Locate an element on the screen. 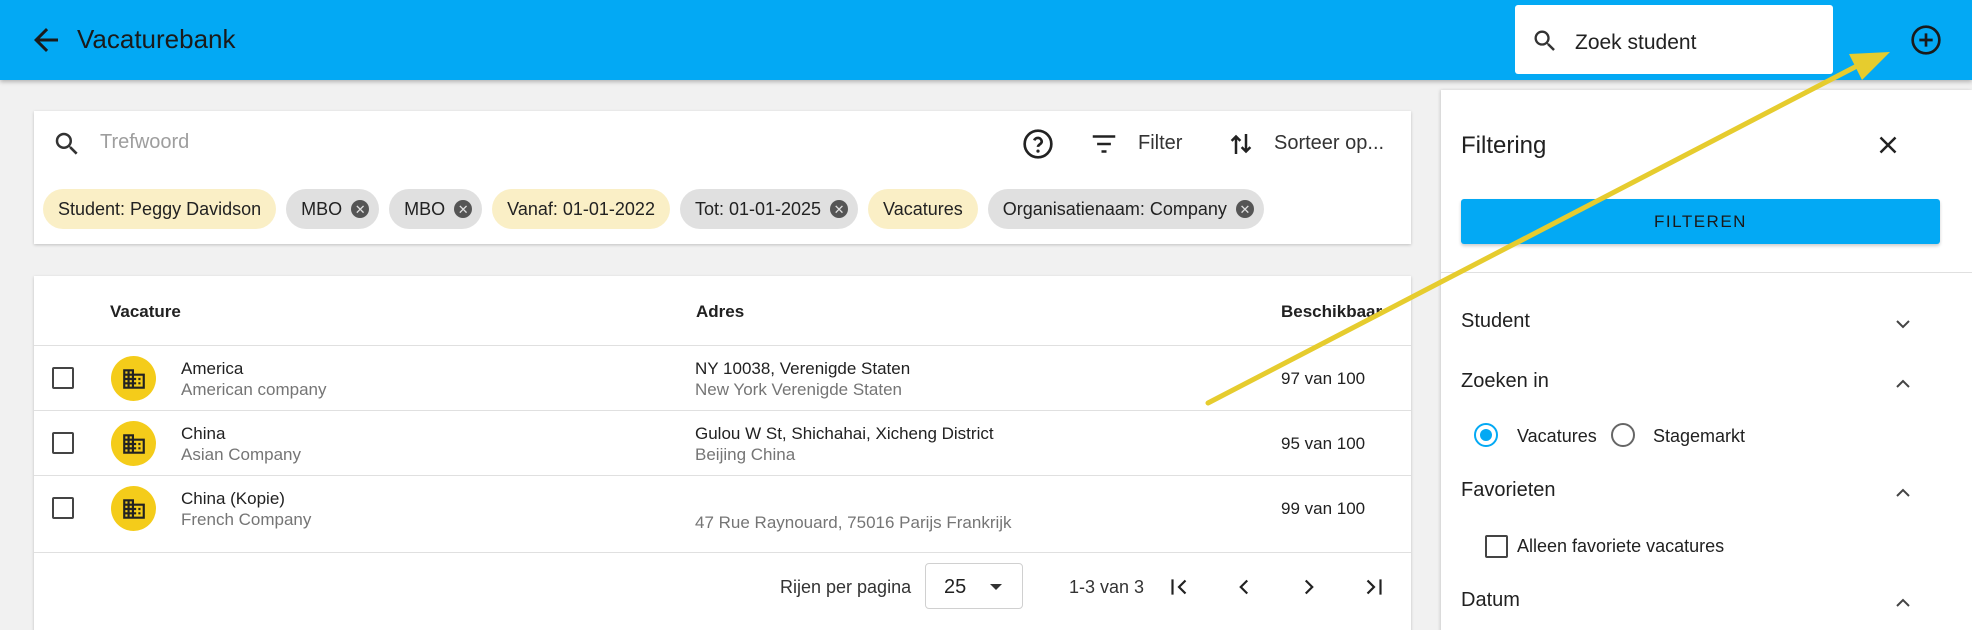 The image size is (1972, 630). availability: 97 van 100 is located at coordinates (1323, 378).